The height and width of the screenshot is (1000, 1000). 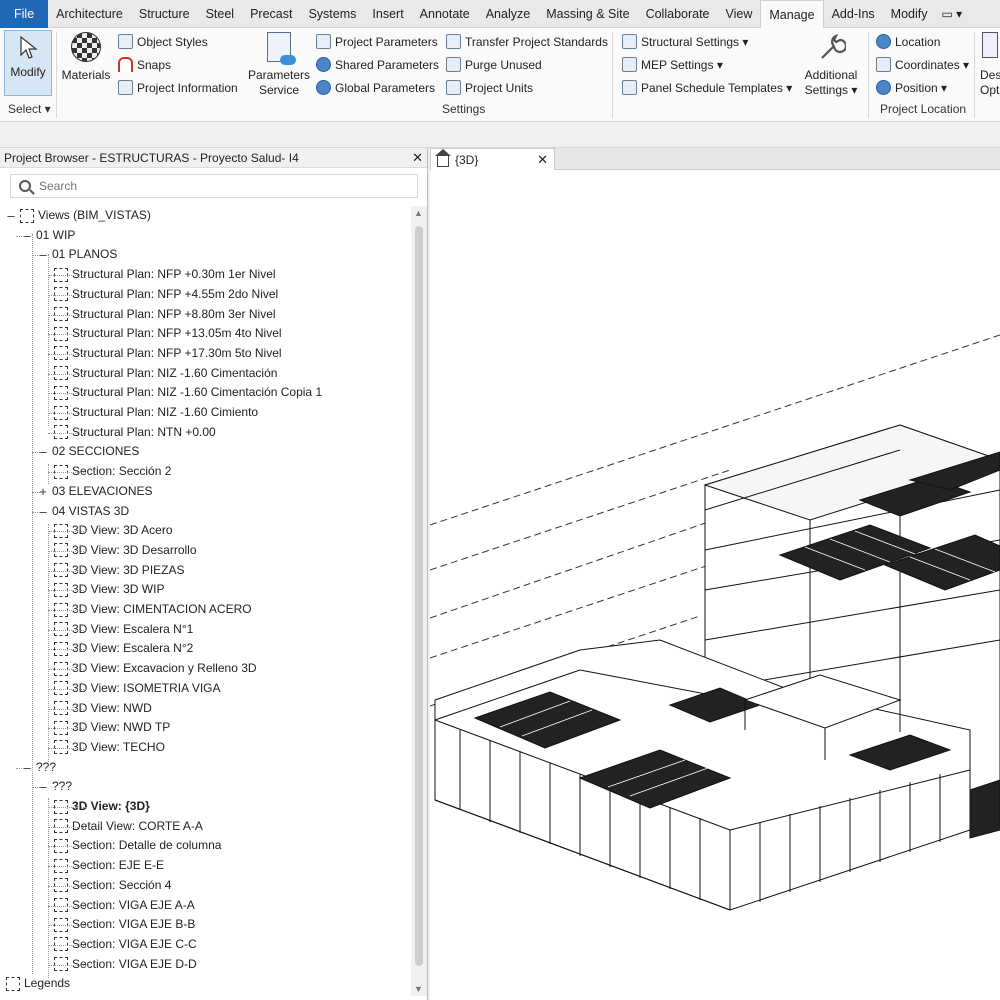 I want to click on tree-folder-unknown-sub: –???, so click(x=55, y=786).